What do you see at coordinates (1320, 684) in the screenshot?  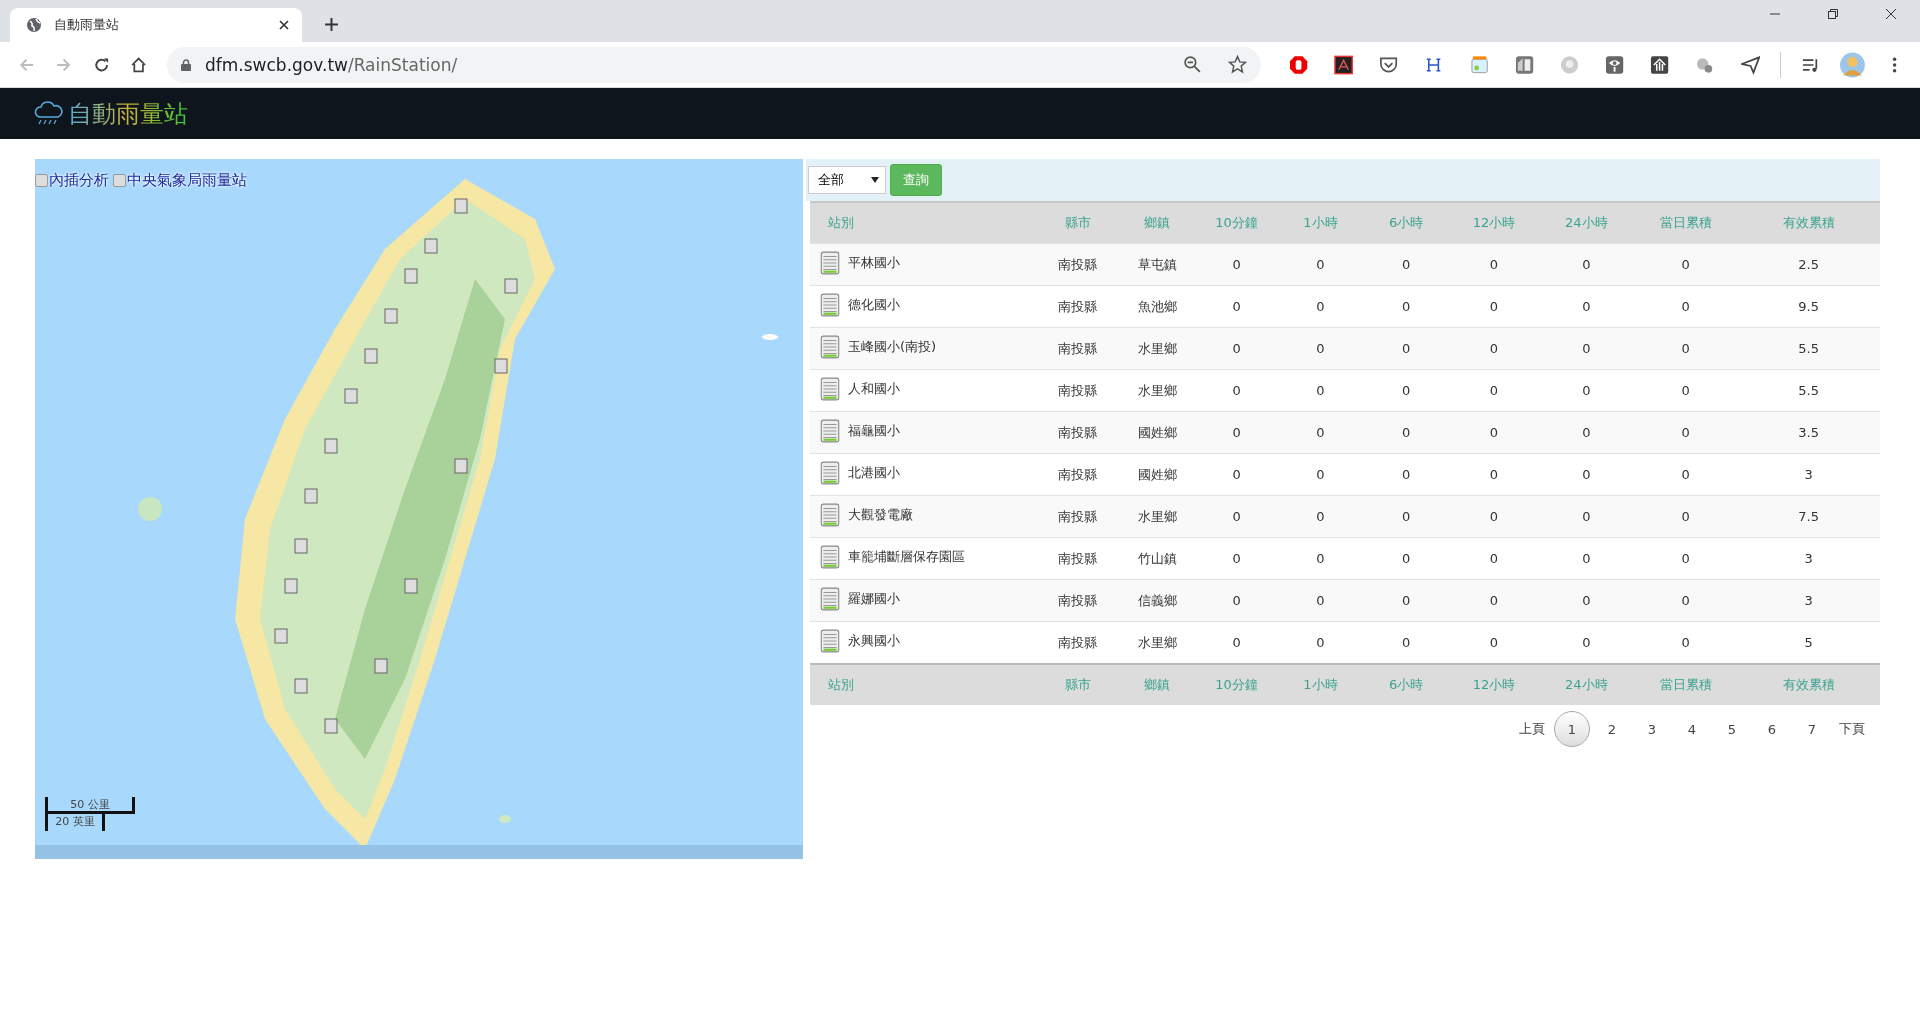 I see `column-footer: 1小時` at bounding box center [1320, 684].